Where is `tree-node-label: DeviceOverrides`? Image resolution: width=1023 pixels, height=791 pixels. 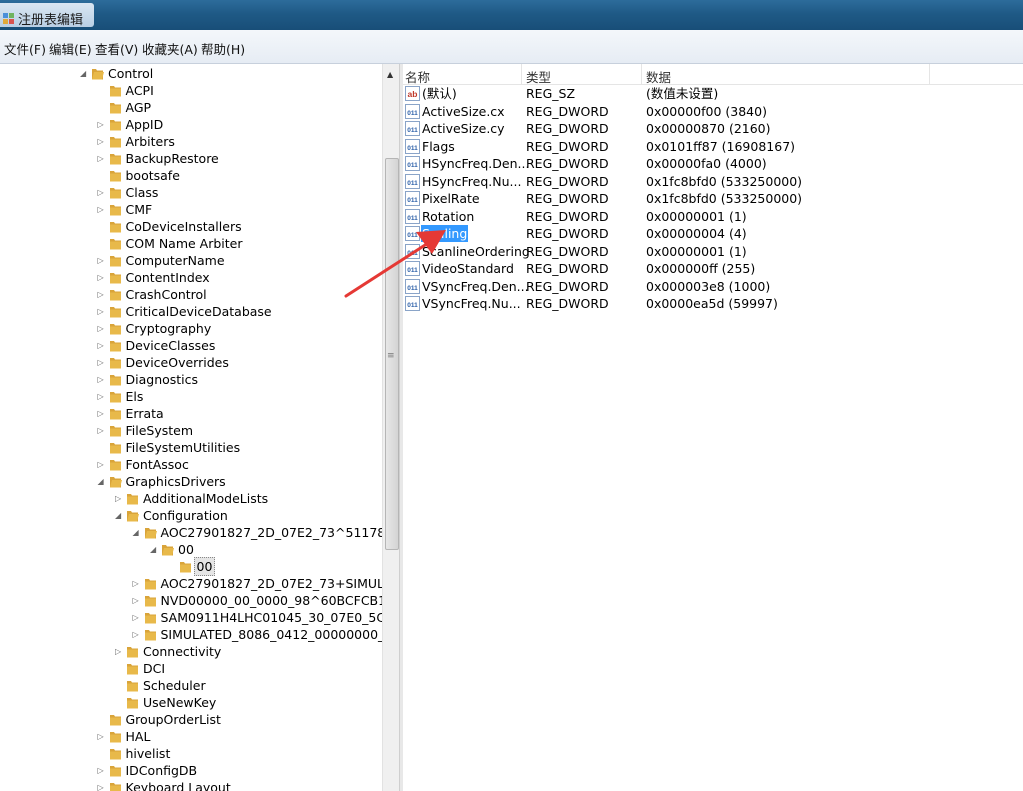
tree-node-label: DeviceOverrides is located at coordinates (177, 362).